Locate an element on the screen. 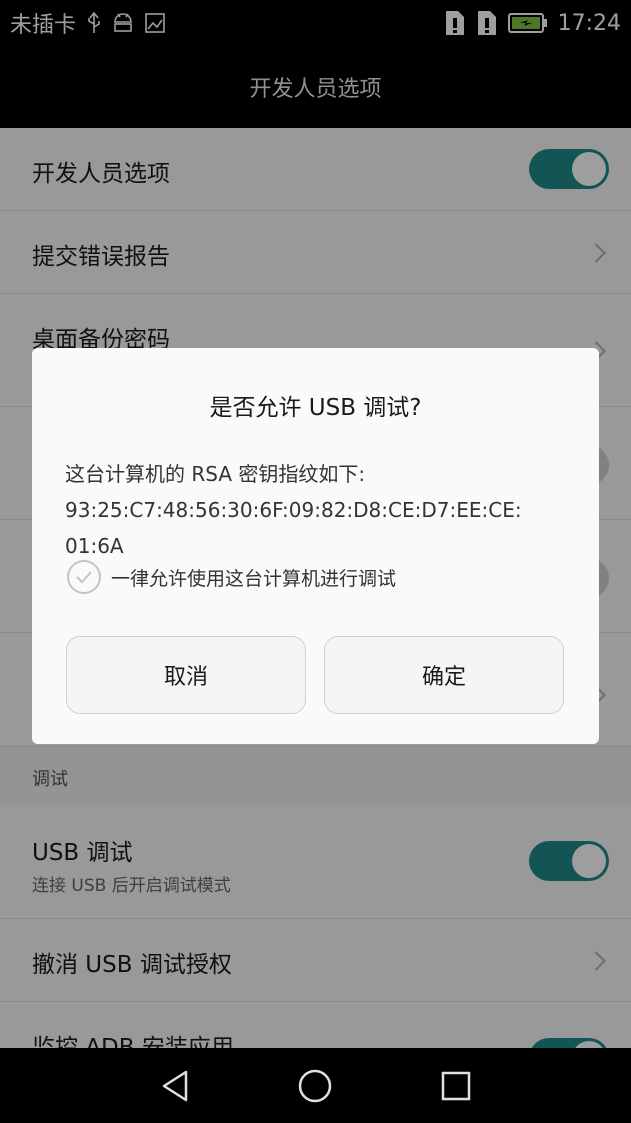  home-icon is located at coordinates (315, 1086).